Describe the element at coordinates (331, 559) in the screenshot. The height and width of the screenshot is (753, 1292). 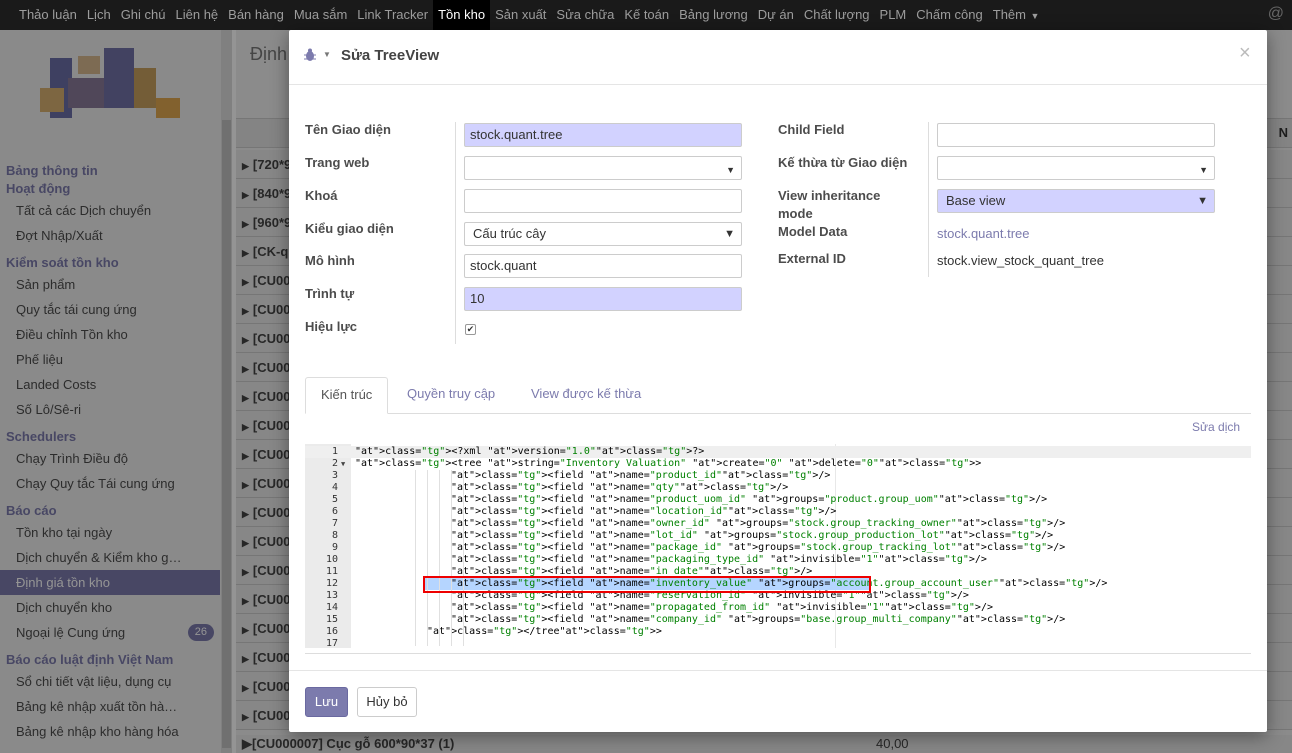
I see `line-number: 10` at that location.